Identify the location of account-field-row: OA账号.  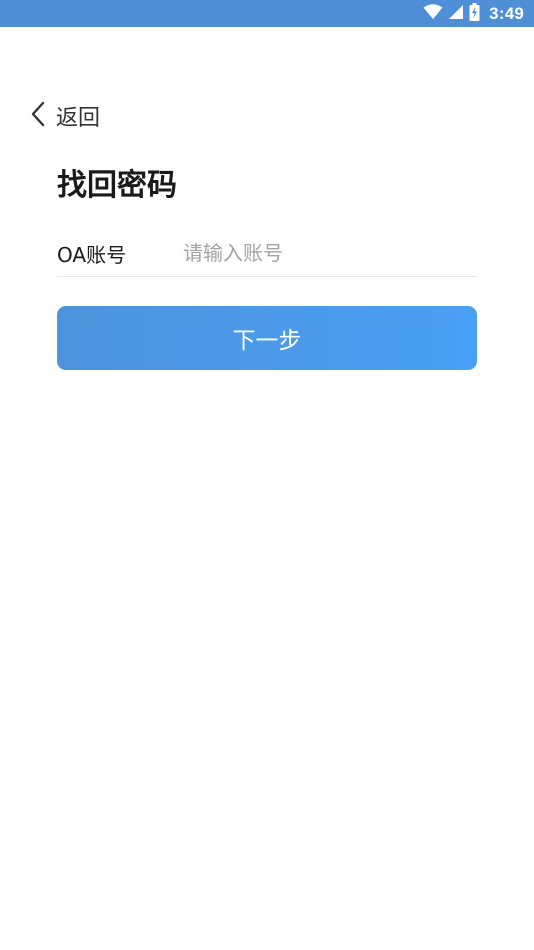
(267, 253).